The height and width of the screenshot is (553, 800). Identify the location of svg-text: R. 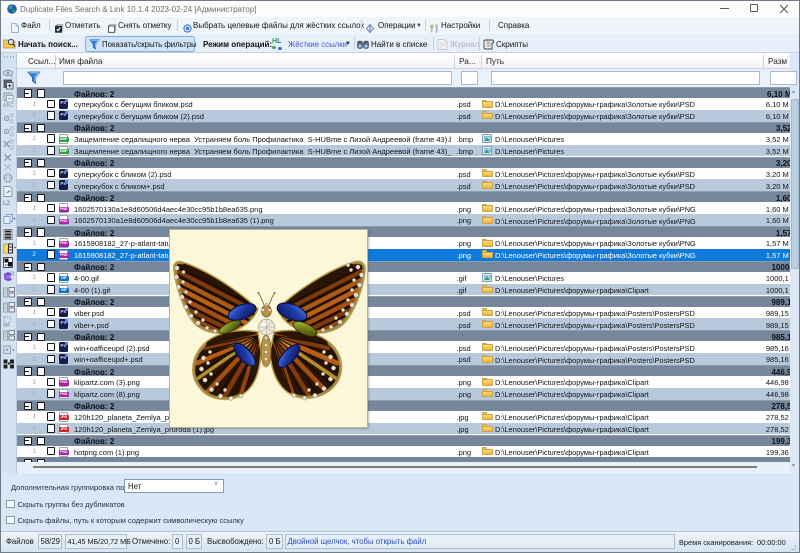
(6, 265).